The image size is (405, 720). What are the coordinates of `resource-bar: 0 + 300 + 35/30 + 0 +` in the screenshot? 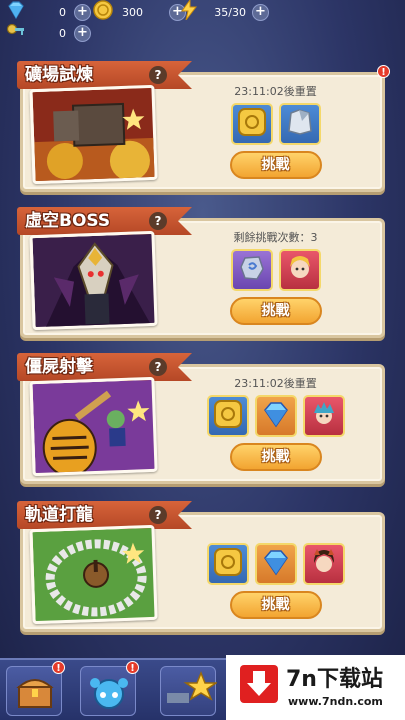 It's located at (202, 22).